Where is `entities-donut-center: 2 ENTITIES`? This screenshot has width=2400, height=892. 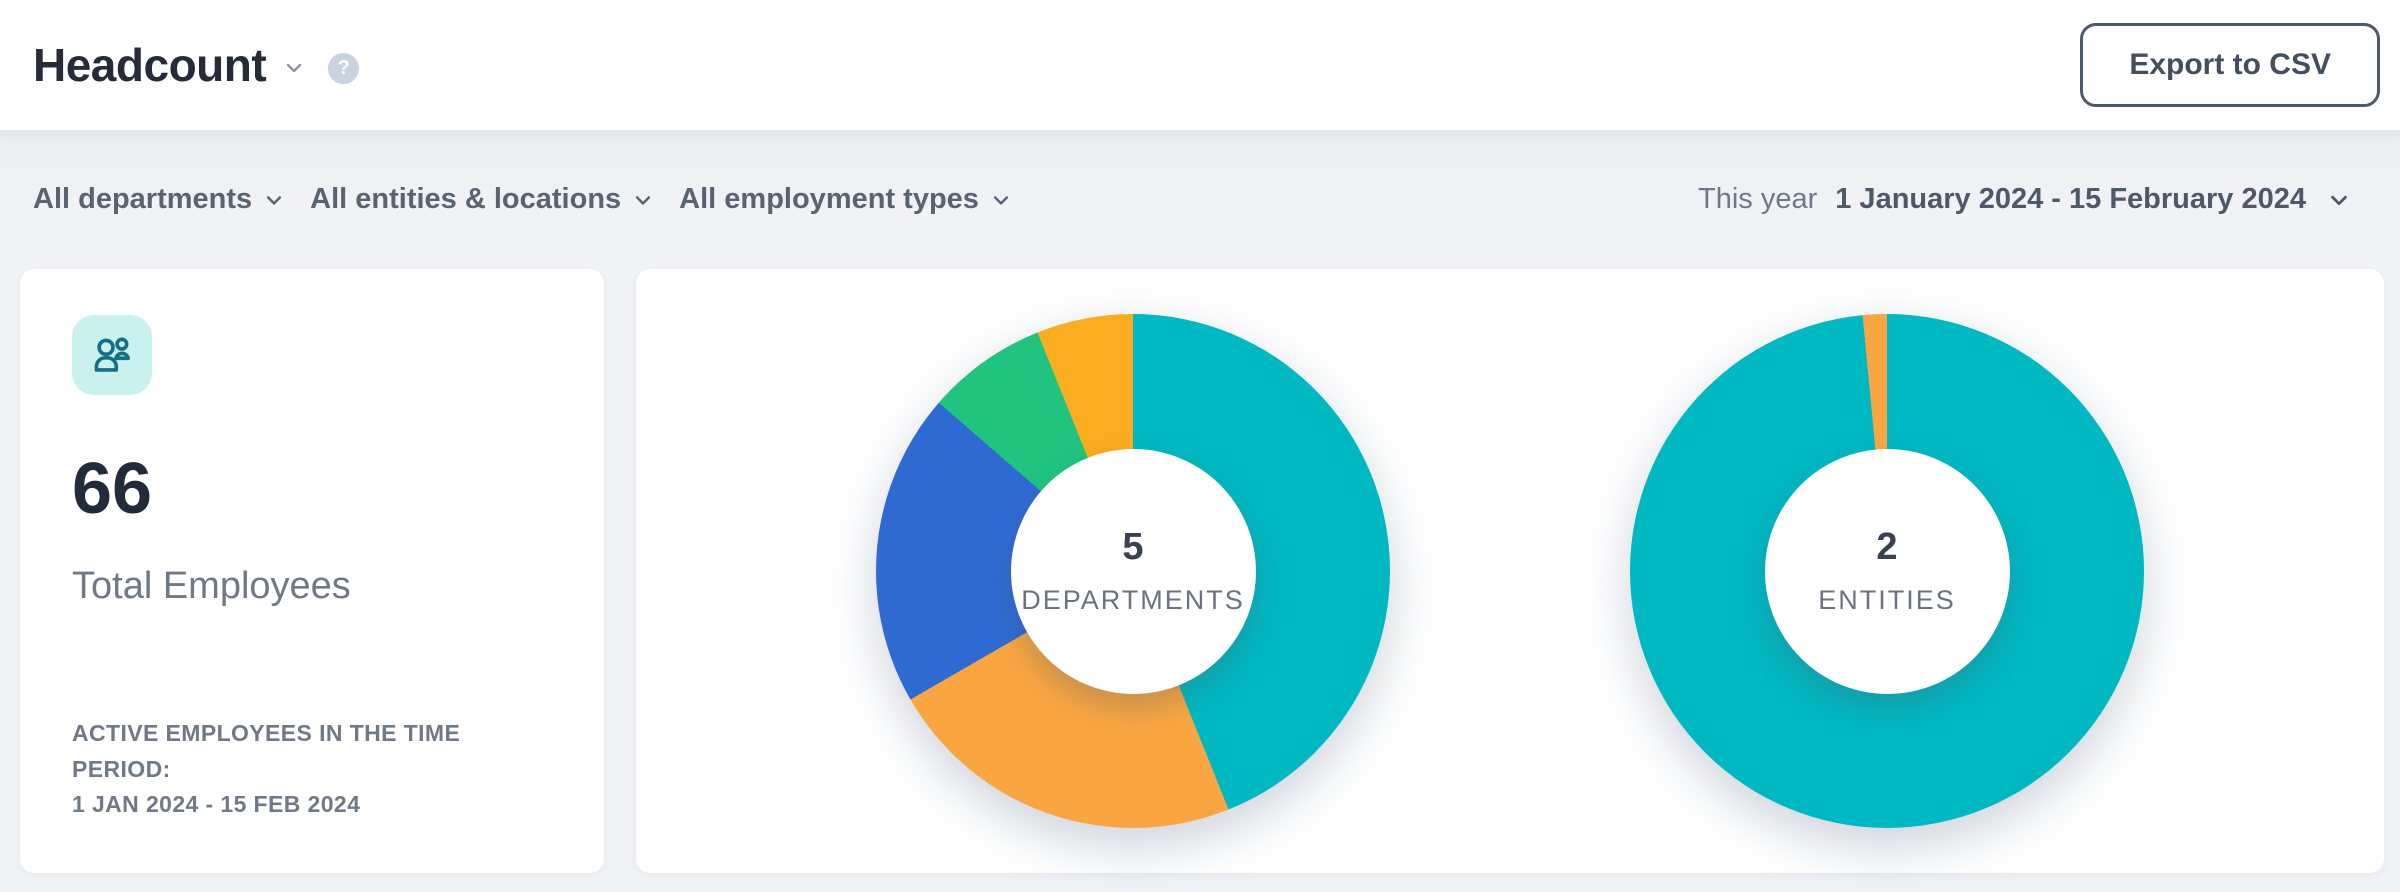
entities-donut-center: 2 ENTITIES is located at coordinates (1887, 571).